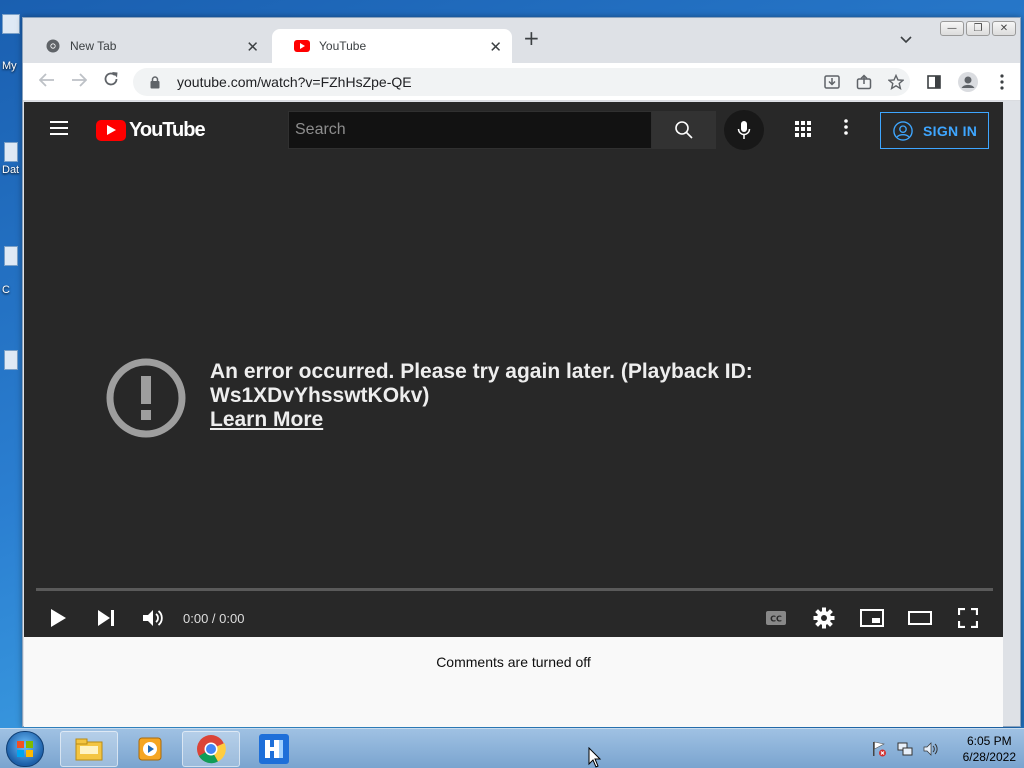 This screenshot has height=768, width=1024. I want to click on youtube-icon, so click(302, 46).